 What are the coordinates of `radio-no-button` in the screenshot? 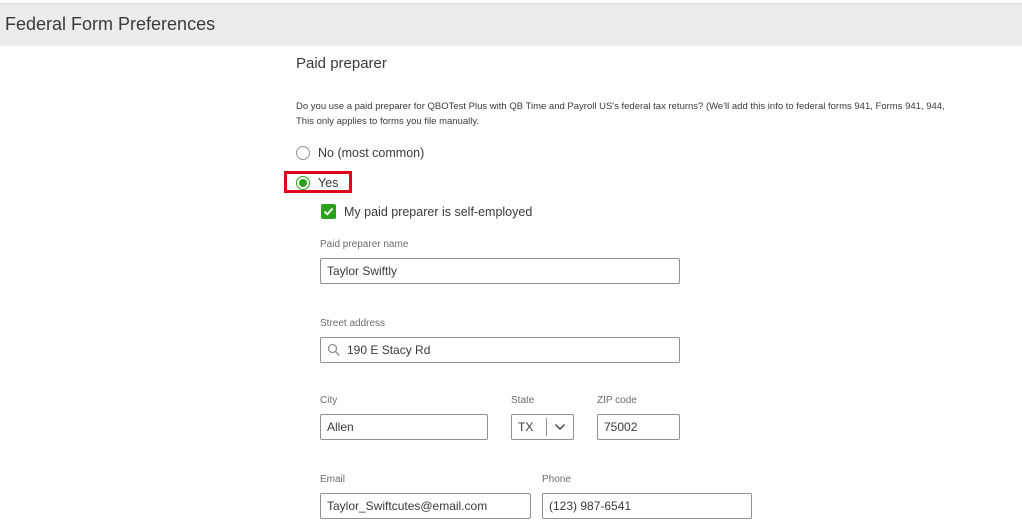 It's located at (303, 153).